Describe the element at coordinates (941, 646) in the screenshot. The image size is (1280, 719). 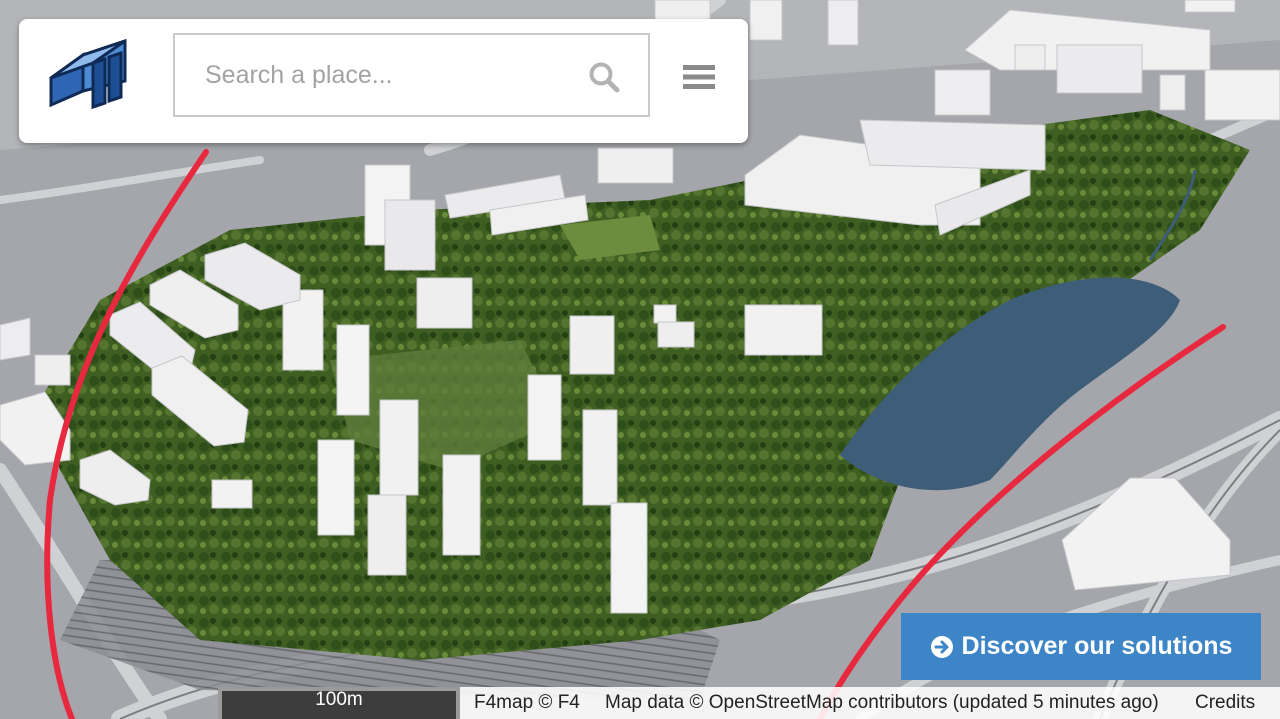
I see `circle-arrow-right-icon` at that location.